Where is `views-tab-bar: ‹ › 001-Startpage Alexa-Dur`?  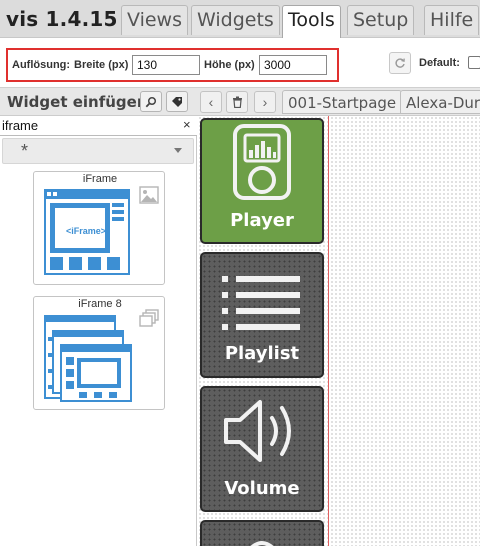 views-tab-bar: ‹ › 001-Startpage Alexa-Dur is located at coordinates (338, 102).